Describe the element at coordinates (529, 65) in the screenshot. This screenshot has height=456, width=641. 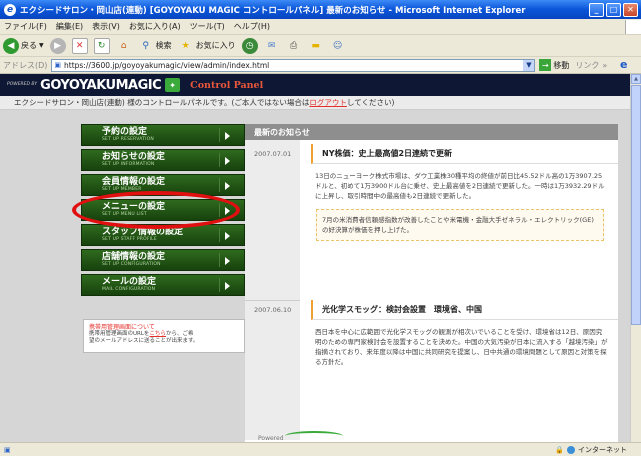
I see `address-dropdown-icon: ▼` at that location.